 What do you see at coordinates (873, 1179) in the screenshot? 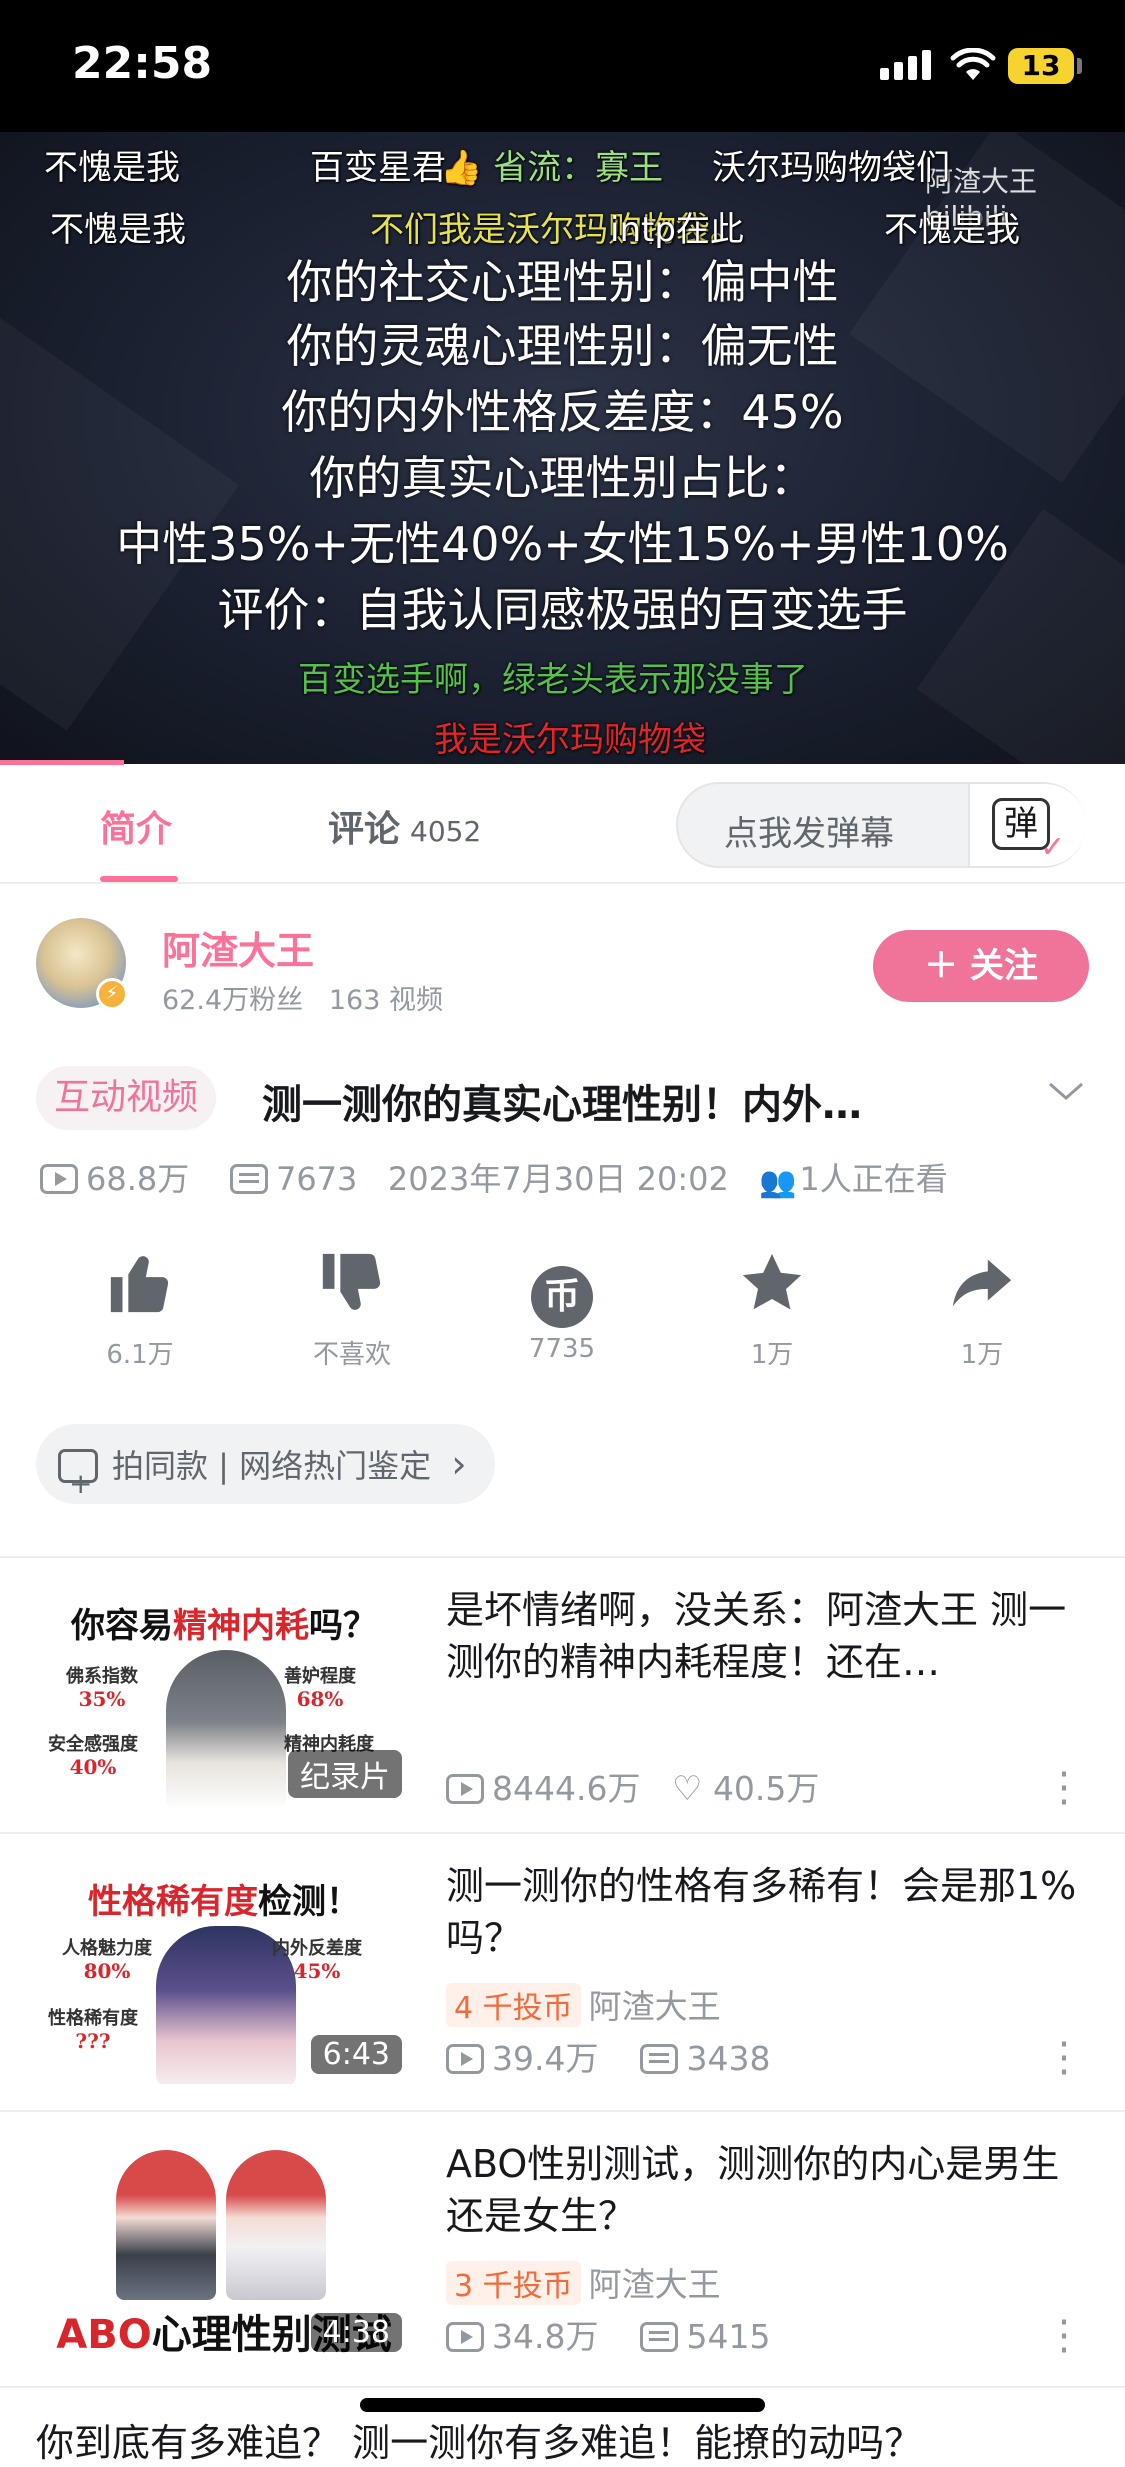
I see `watching-count: 1人正在看` at bounding box center [873, 1179].